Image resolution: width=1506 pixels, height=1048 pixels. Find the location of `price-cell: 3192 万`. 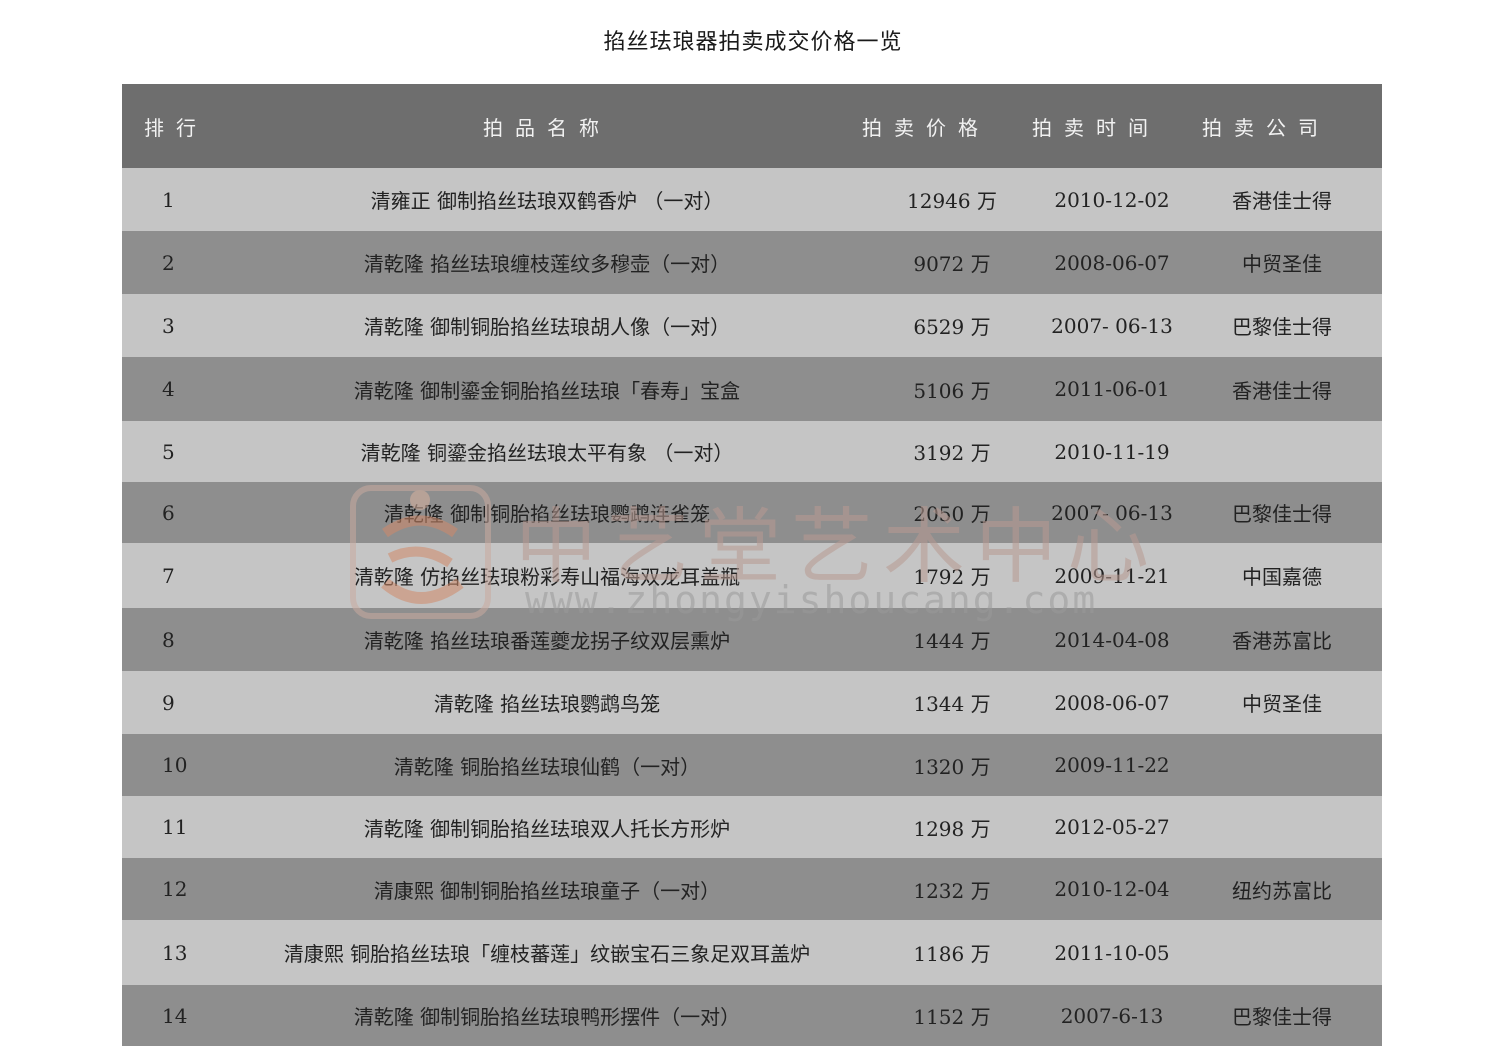

price-cell: 3192 万 is located at coordinates (952, 453).